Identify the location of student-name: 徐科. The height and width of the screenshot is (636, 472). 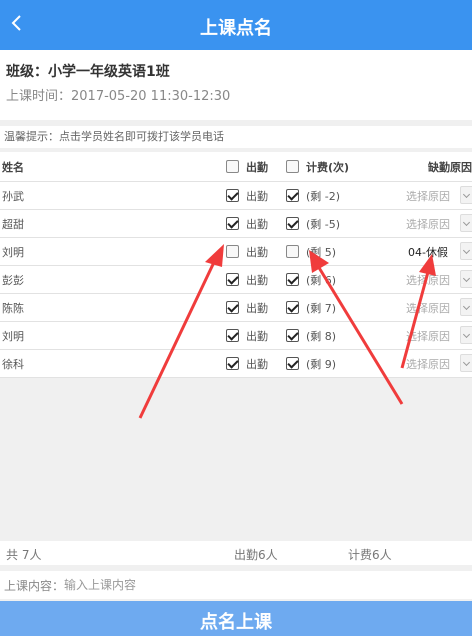
(13, 363).